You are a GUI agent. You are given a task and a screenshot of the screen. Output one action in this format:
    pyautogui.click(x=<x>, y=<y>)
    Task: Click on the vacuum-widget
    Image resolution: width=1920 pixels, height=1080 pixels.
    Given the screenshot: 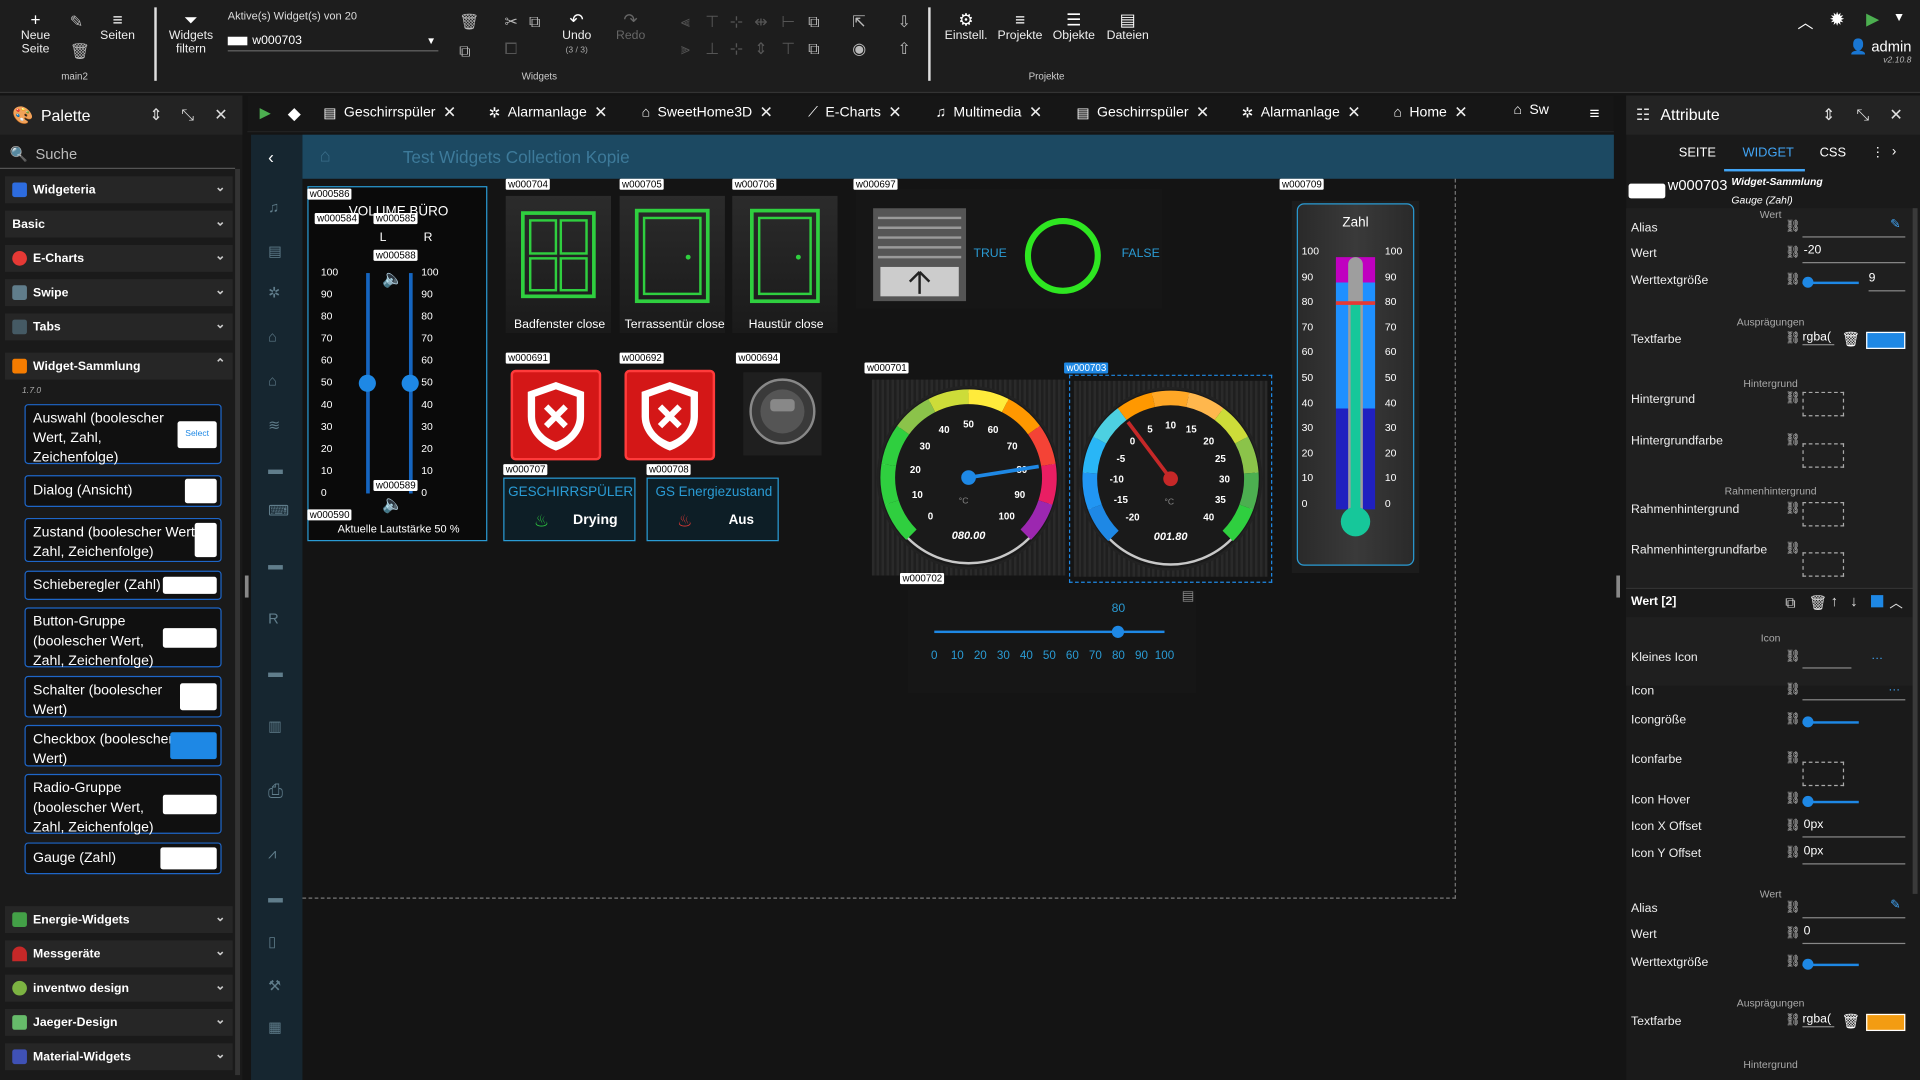 What is the action you would take?
    pyautogui.click(x=782, y=414)
    